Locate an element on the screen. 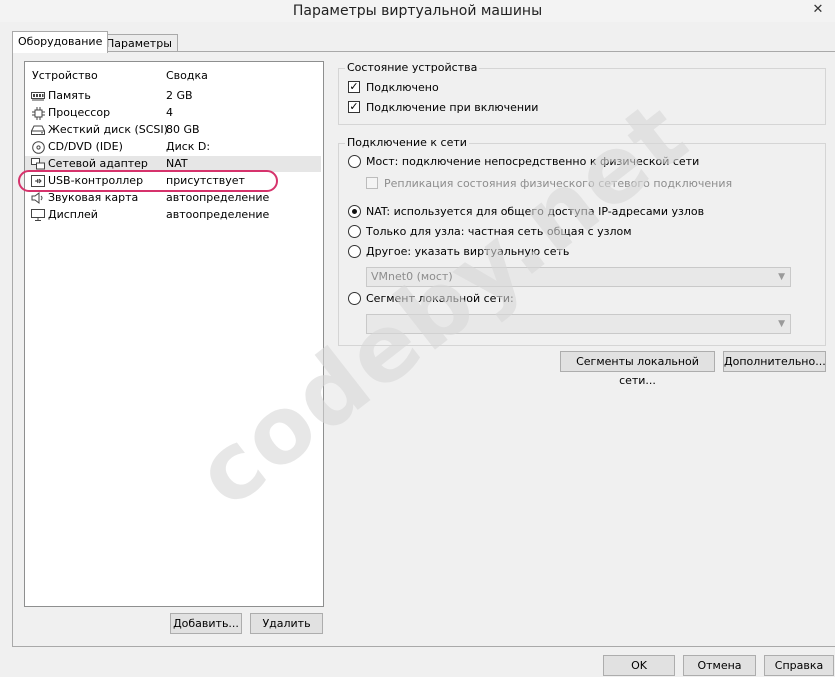 Image resolution: width=835 pixels, height=677 pixels. display-icon is located at coordinates (38, 215).